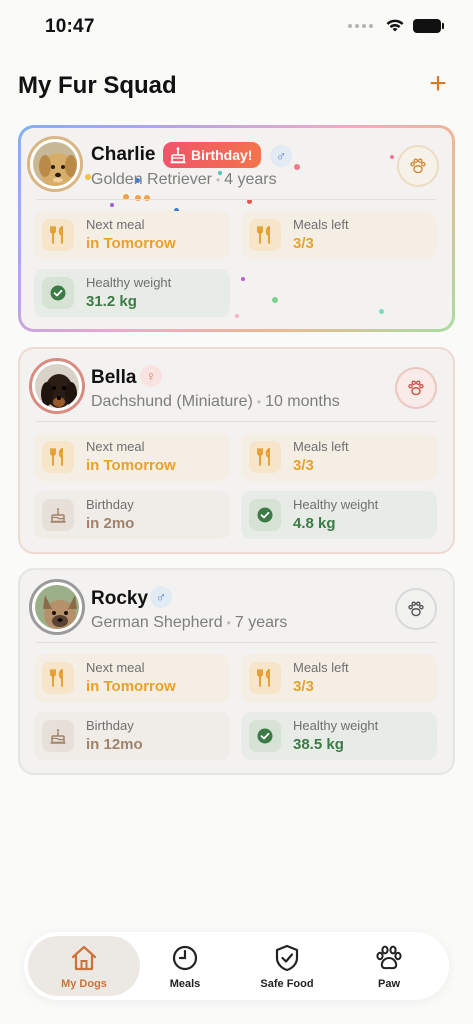 Image resolution: width=473 pixels, height=1024 pixels. I want to click on status-bar: 10:47, so click(236, 27).